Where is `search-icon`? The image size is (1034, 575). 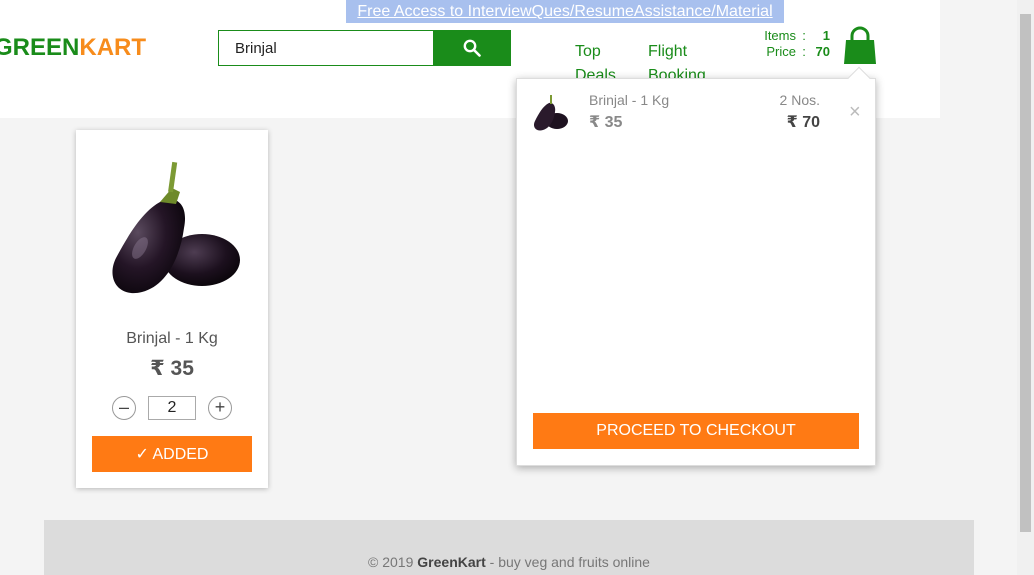
search-icon is located at coordinates (472, 48).